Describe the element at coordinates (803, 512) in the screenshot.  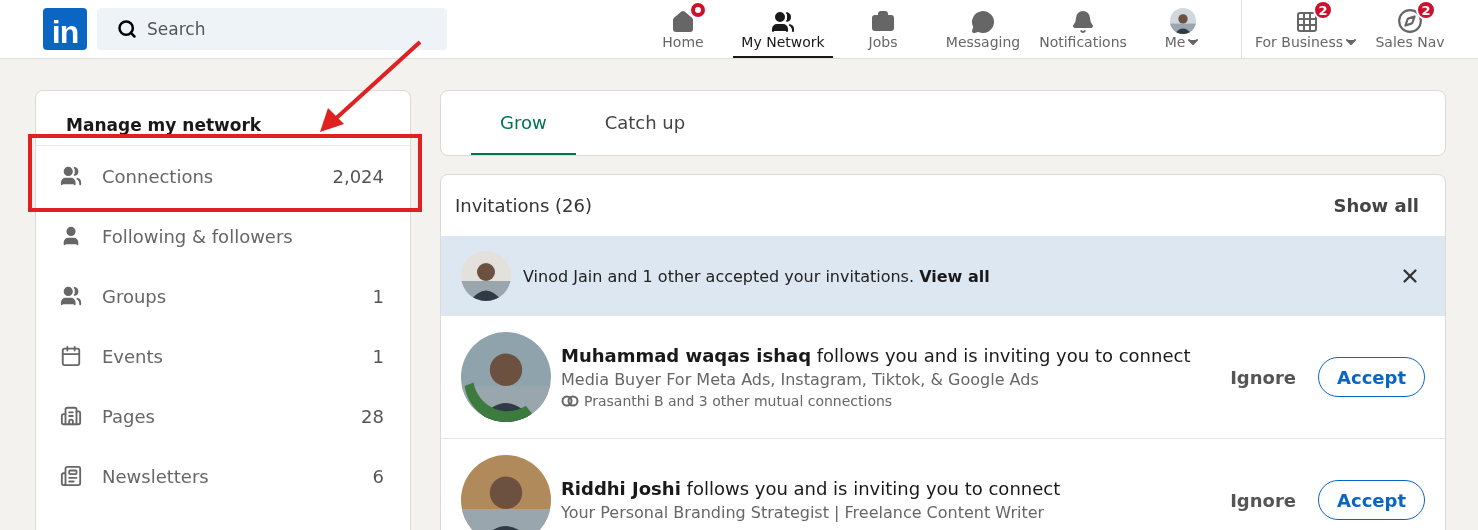
I see `headline: Your Personal Branding Strategist | Freelance Content Writer` at that location.